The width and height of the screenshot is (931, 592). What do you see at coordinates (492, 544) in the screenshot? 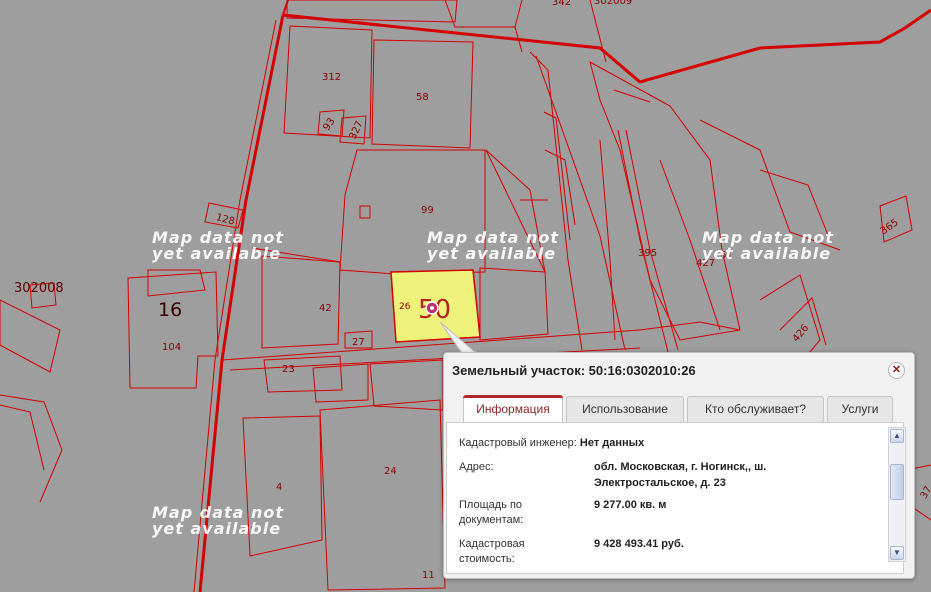
I see `cost-label-line1: Кадастровая` at bounding box center [492, 544].